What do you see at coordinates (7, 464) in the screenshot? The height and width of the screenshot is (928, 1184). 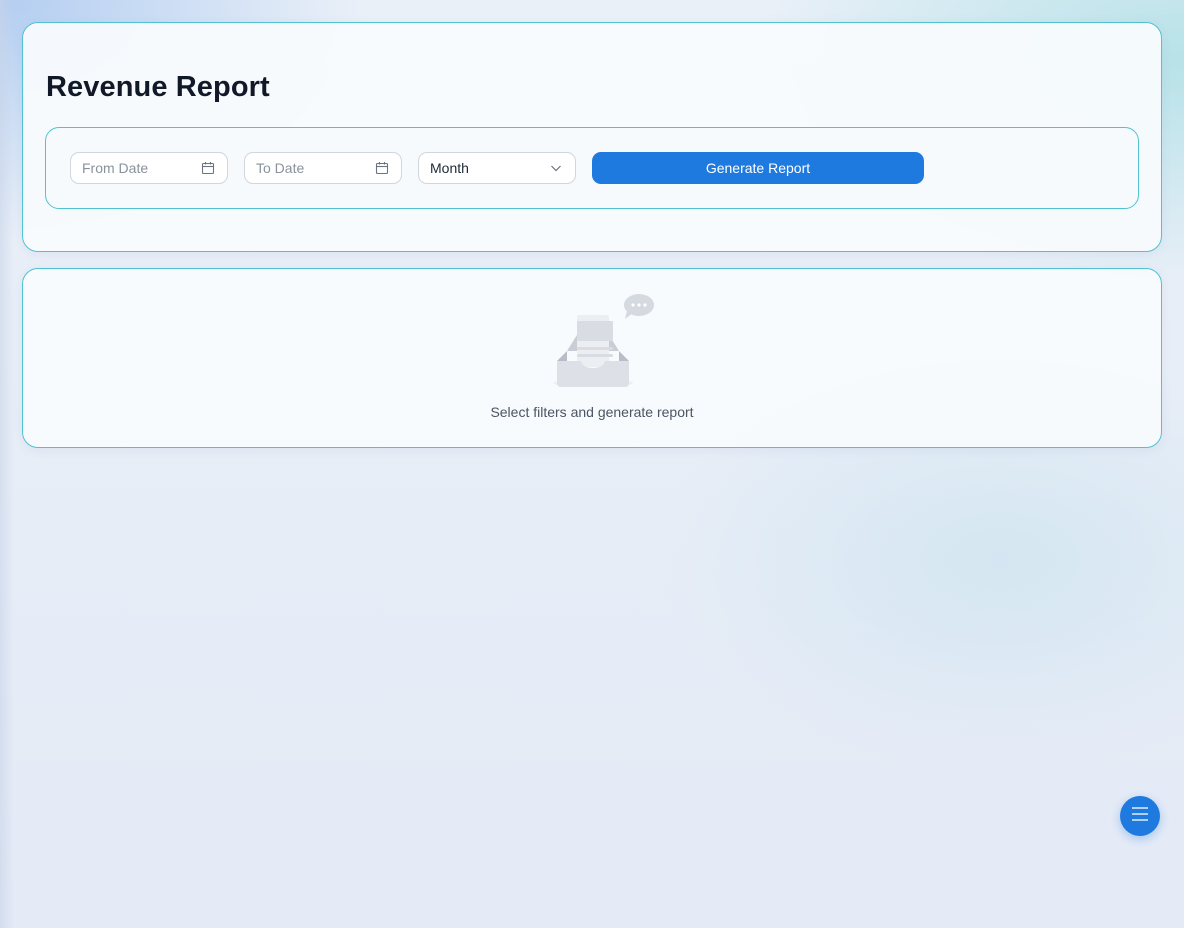 I see `page-edge-shade` at bounding box center [7, 464].